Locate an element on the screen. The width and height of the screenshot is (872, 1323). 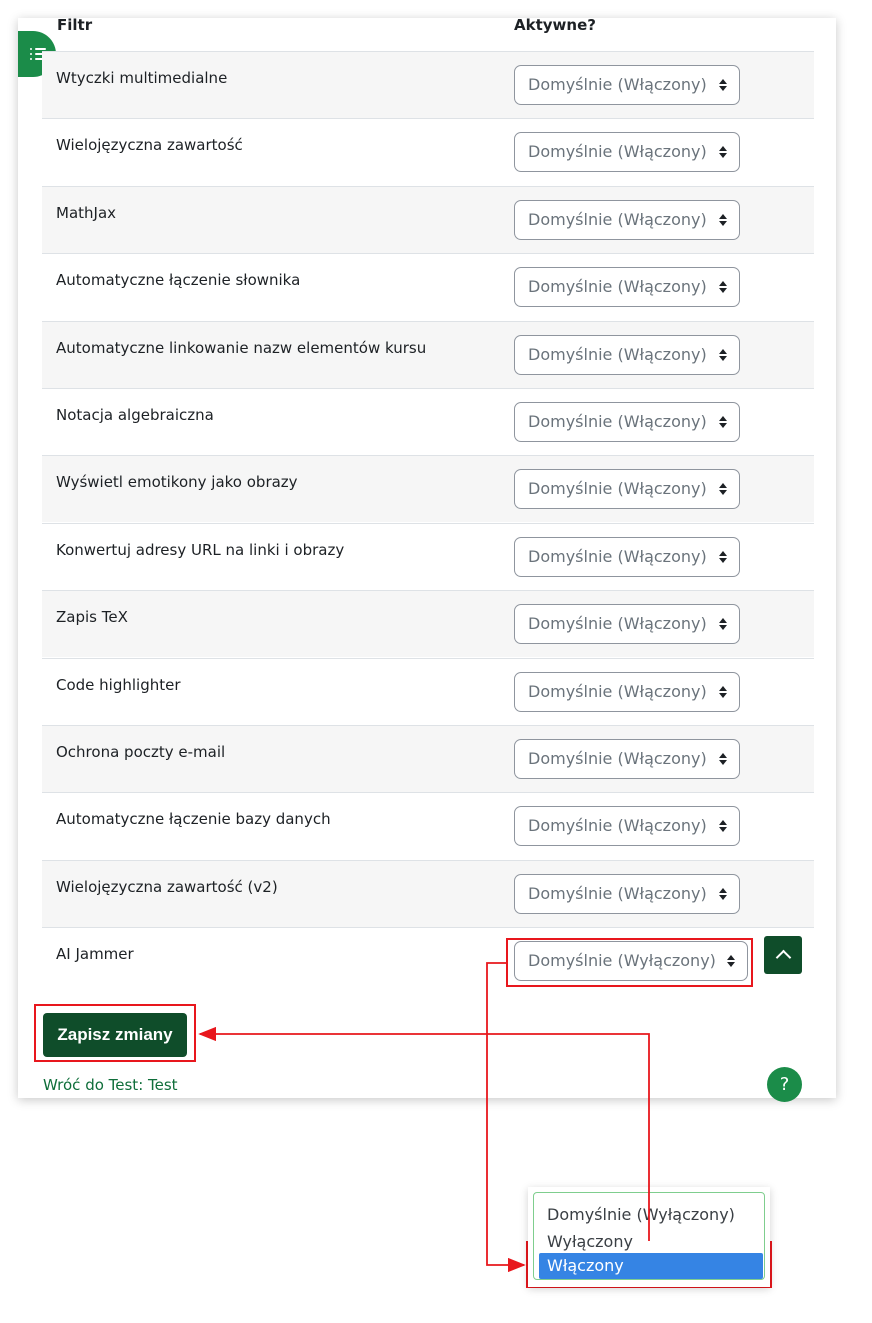
annotation-arrows is located at coordinates (424, 1117).